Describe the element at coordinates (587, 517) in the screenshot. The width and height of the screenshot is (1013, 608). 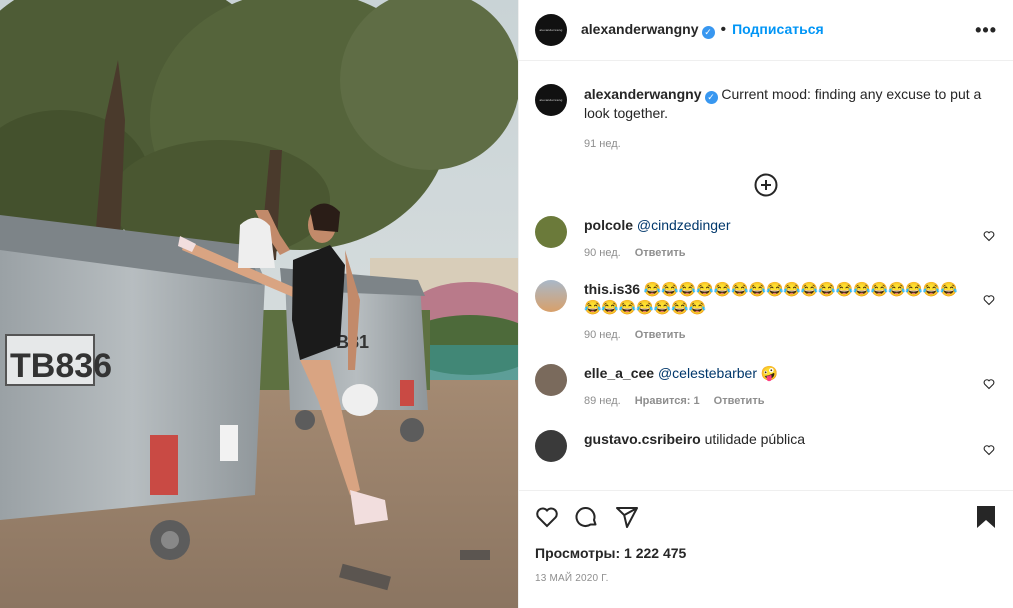
I see `comment-icon` at that location.